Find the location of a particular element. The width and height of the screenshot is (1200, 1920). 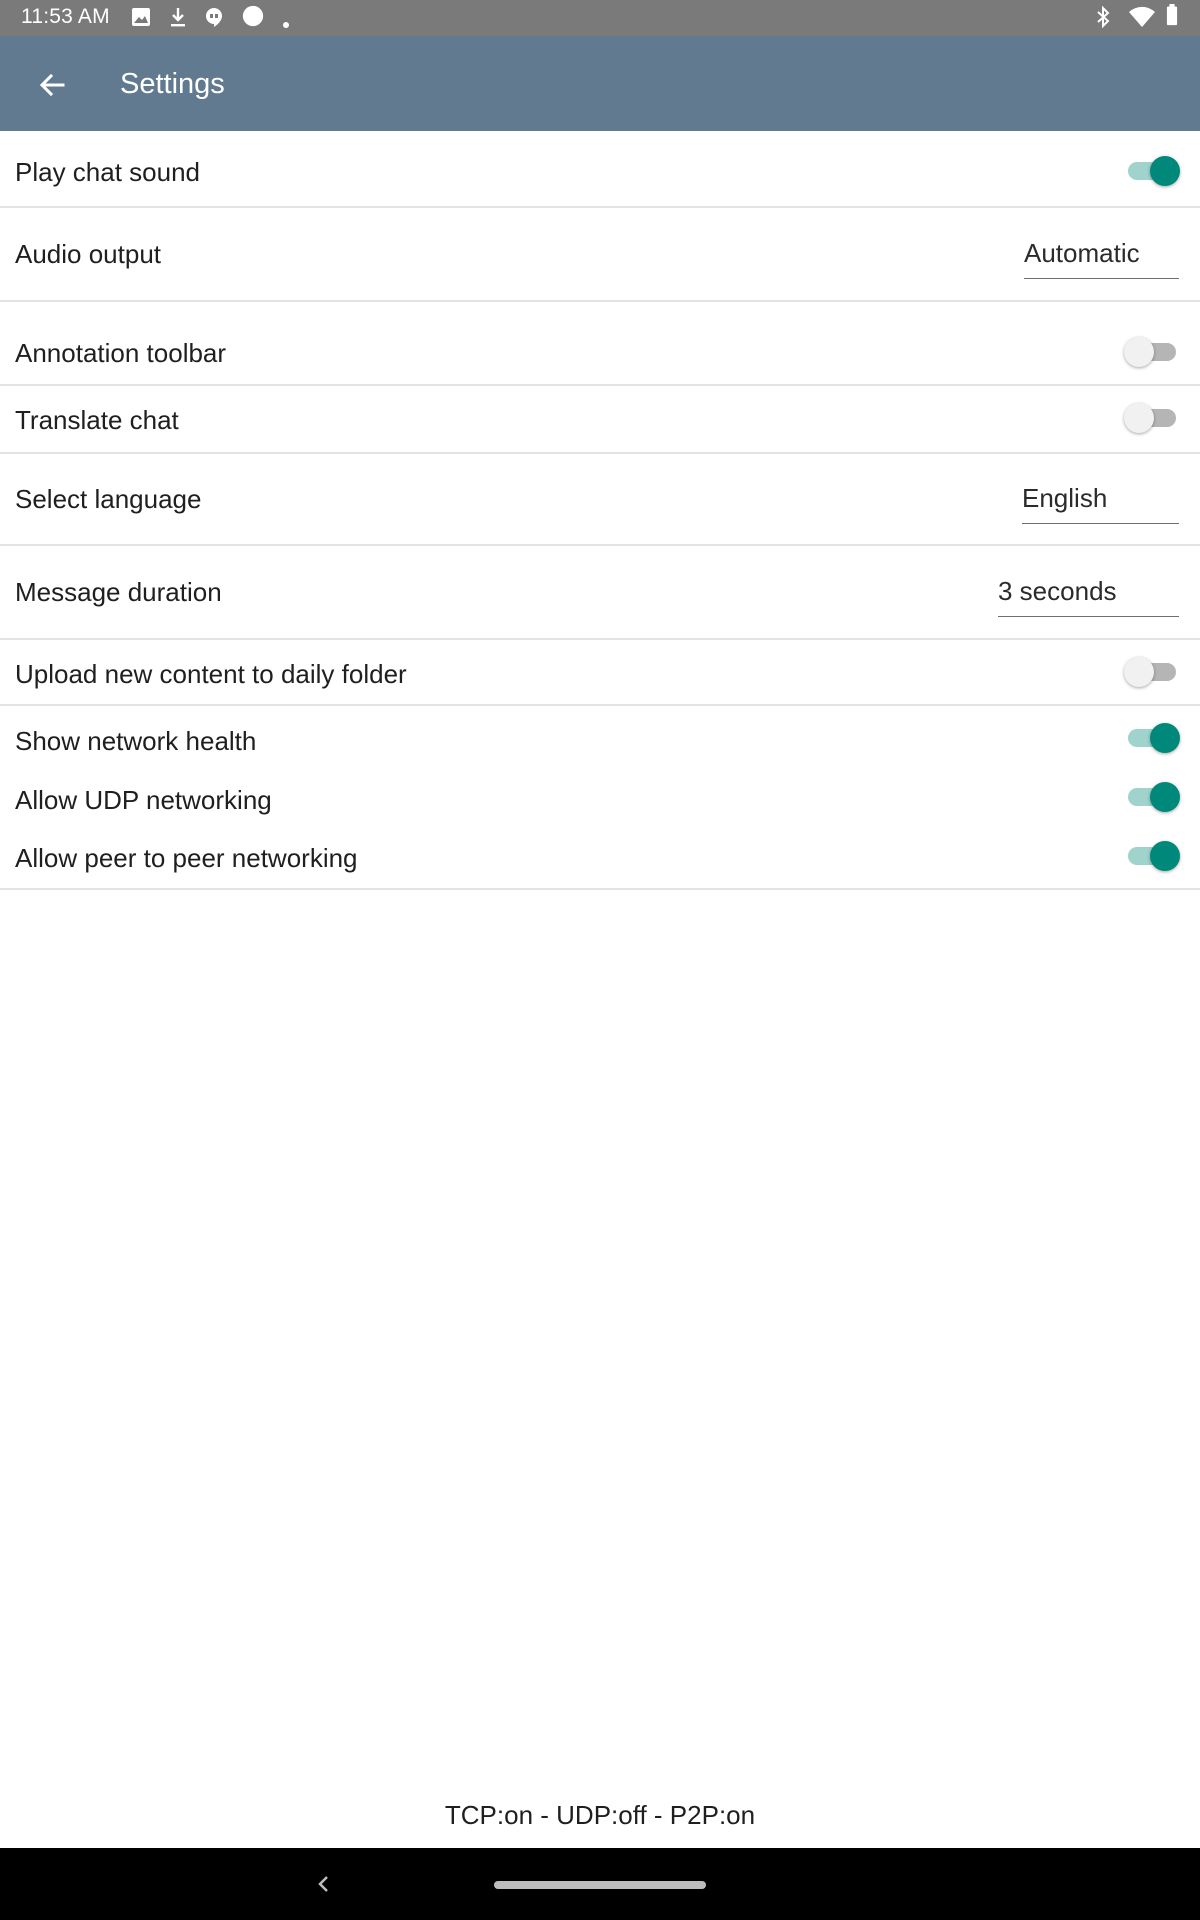

message-duration-select: 3 seconds is located at coordinates (1088, 596).